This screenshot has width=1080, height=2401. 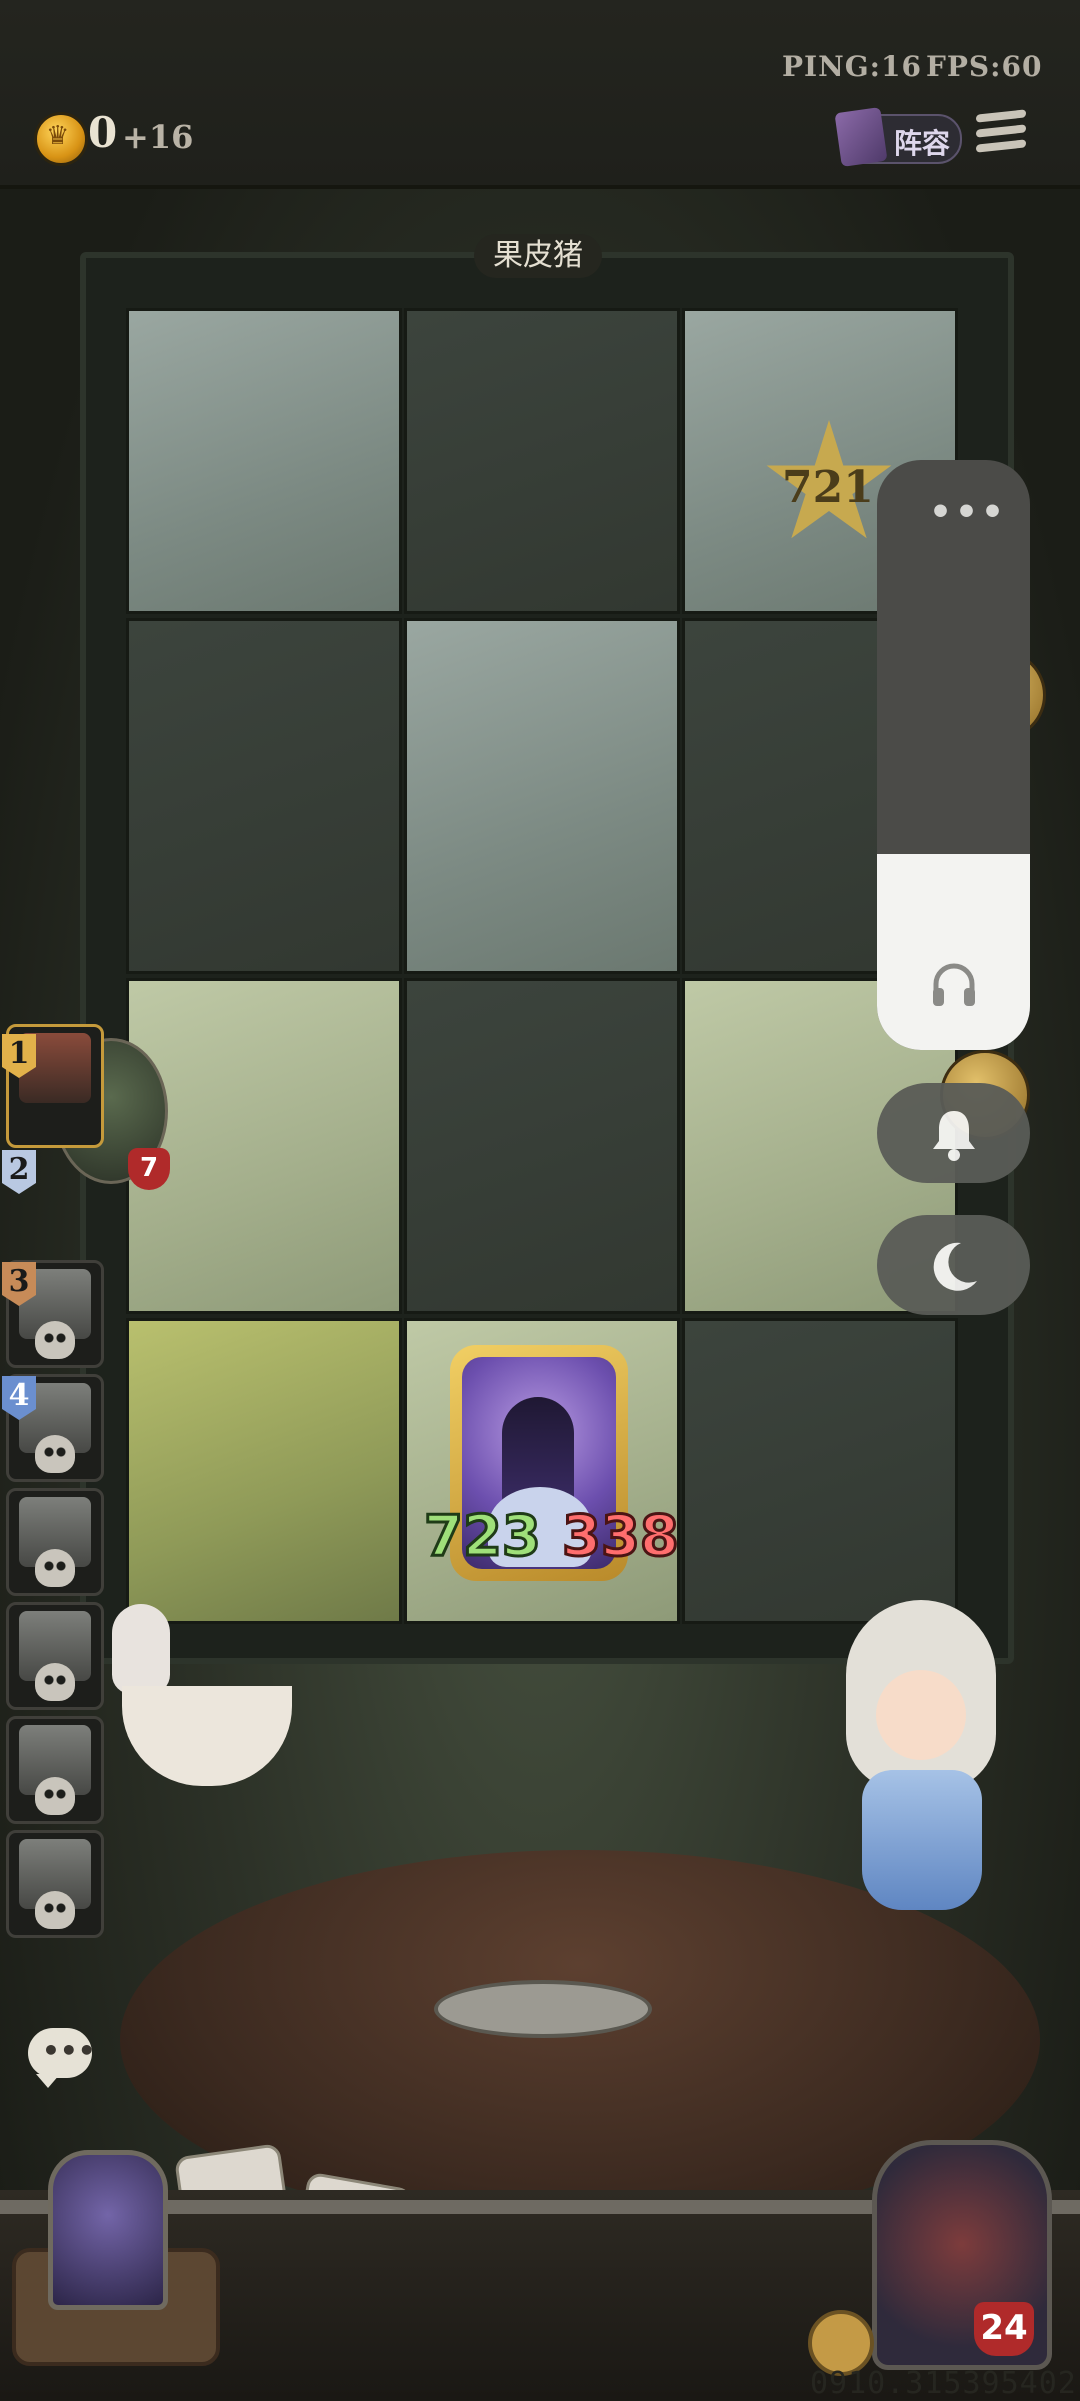 I want to click on coin-count: 0, so click(x=103, y=132).